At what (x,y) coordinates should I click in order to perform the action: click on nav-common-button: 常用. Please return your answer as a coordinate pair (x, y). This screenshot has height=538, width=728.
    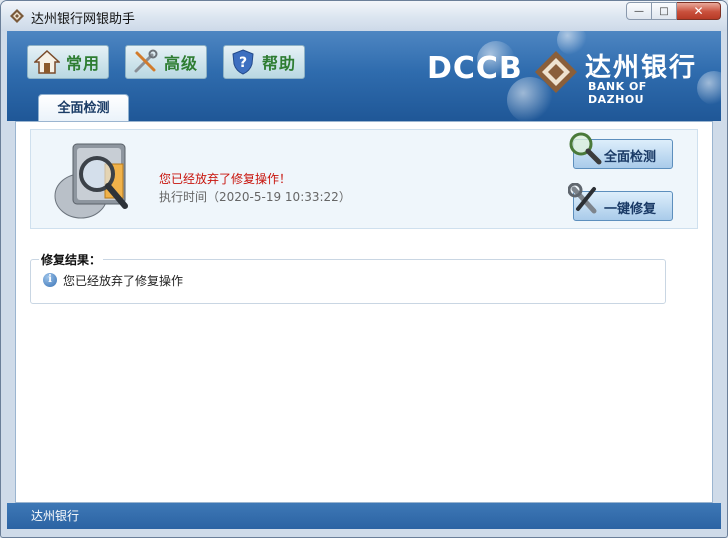
    Looking at the image, I should click on (68, 62).